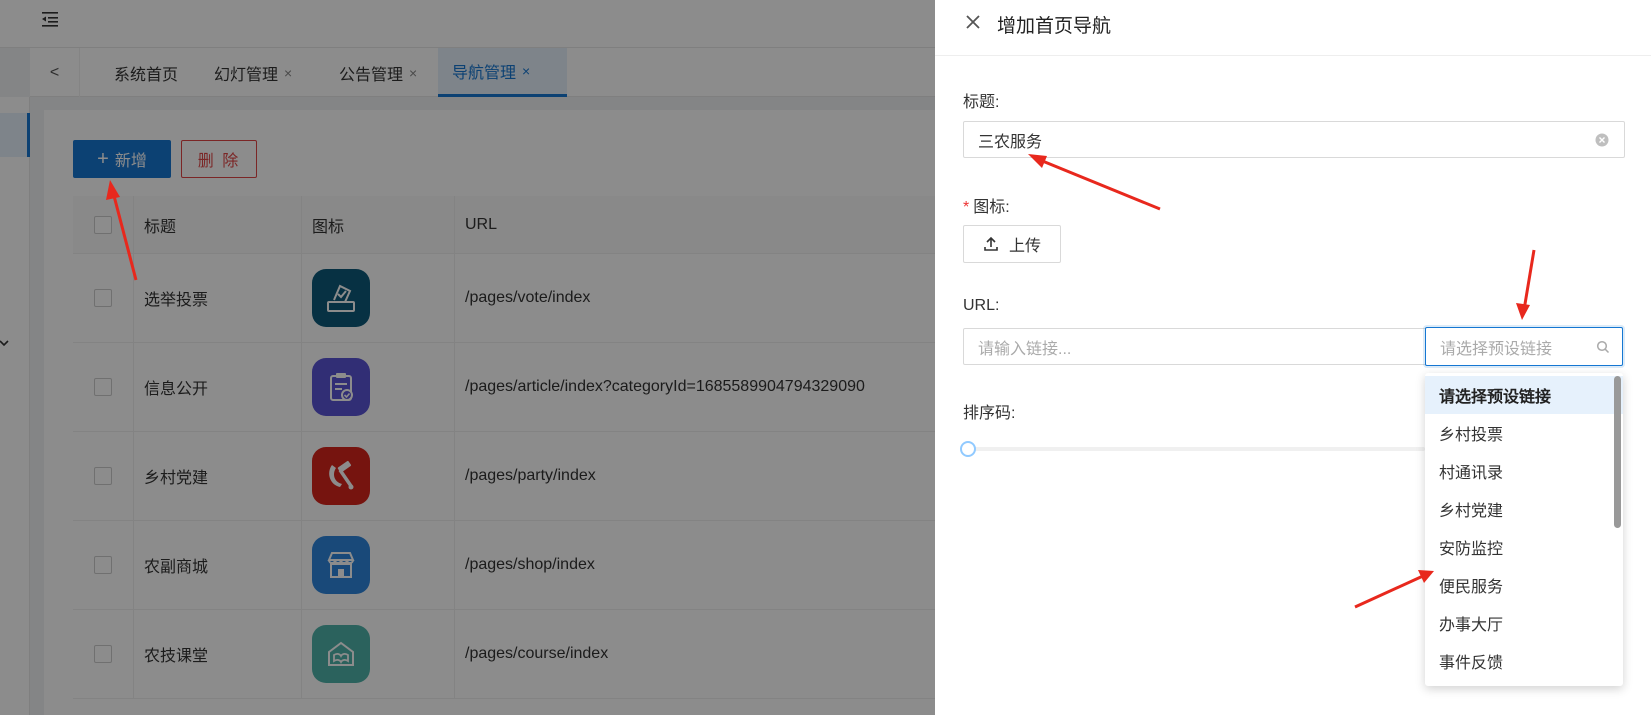 This screenshot has height=715, width=1651. I want to click on title-input: 三农服务, so click(1294, 139).